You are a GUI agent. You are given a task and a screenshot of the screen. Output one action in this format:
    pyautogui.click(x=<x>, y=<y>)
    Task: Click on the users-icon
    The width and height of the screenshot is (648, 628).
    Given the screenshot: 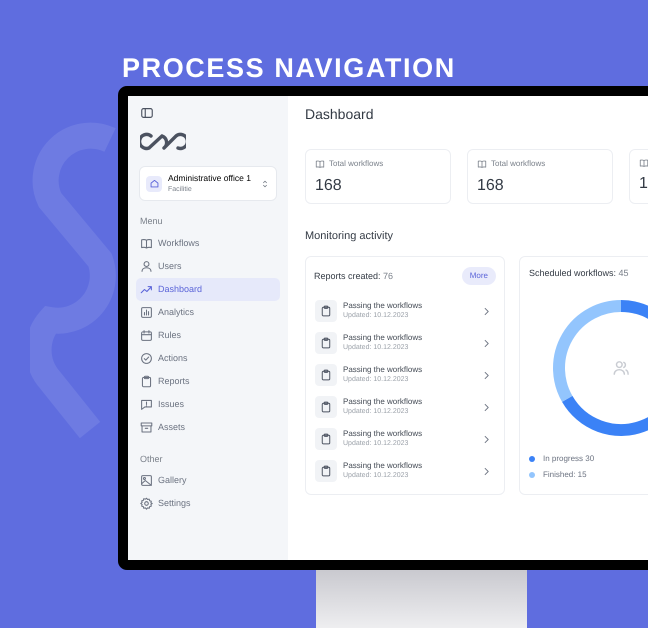 What is the action you would take?
    pyautogui.click(x=621, y=367)
    